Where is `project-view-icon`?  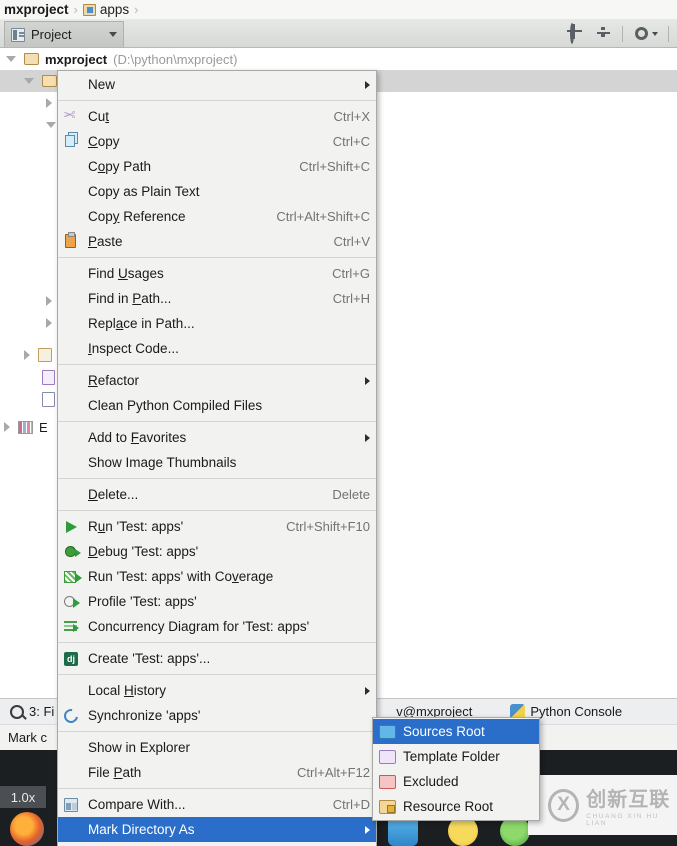 project-view-icon is located at coordinates (18, 34).